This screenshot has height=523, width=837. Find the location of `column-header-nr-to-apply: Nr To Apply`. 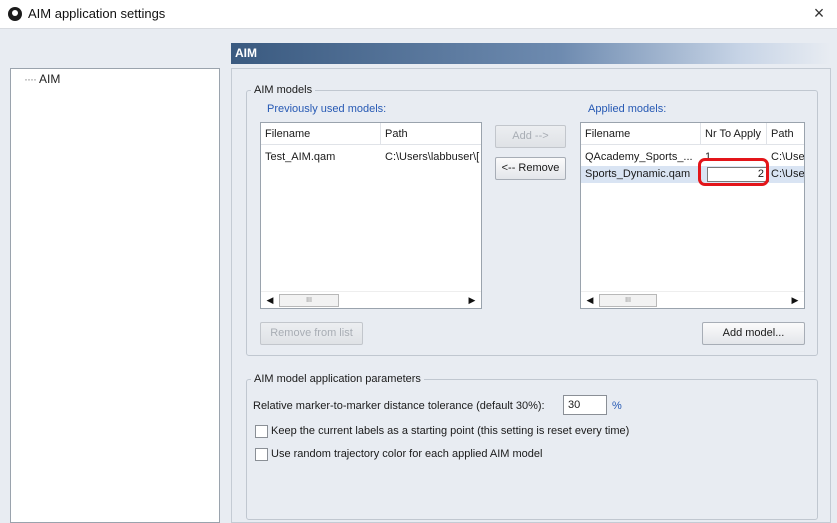

column-header-nr-to-apply: Nr To Apply is located at coordinates (734, 134).